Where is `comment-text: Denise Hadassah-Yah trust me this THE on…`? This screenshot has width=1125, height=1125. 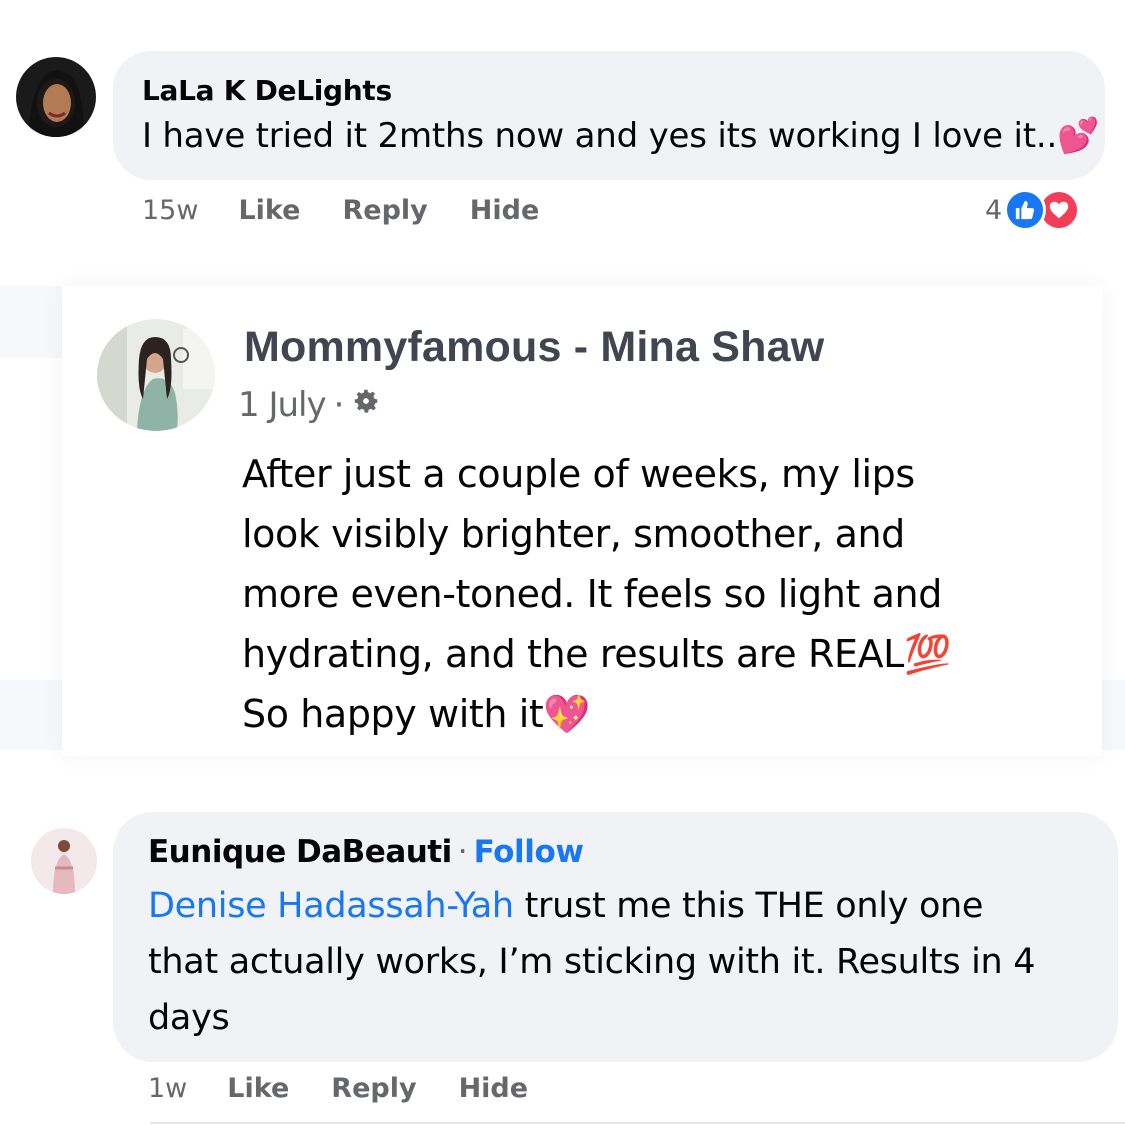 comment-text: Denise Hadassah-Yah trust me this THE on… is located at coordinates (623, 962).